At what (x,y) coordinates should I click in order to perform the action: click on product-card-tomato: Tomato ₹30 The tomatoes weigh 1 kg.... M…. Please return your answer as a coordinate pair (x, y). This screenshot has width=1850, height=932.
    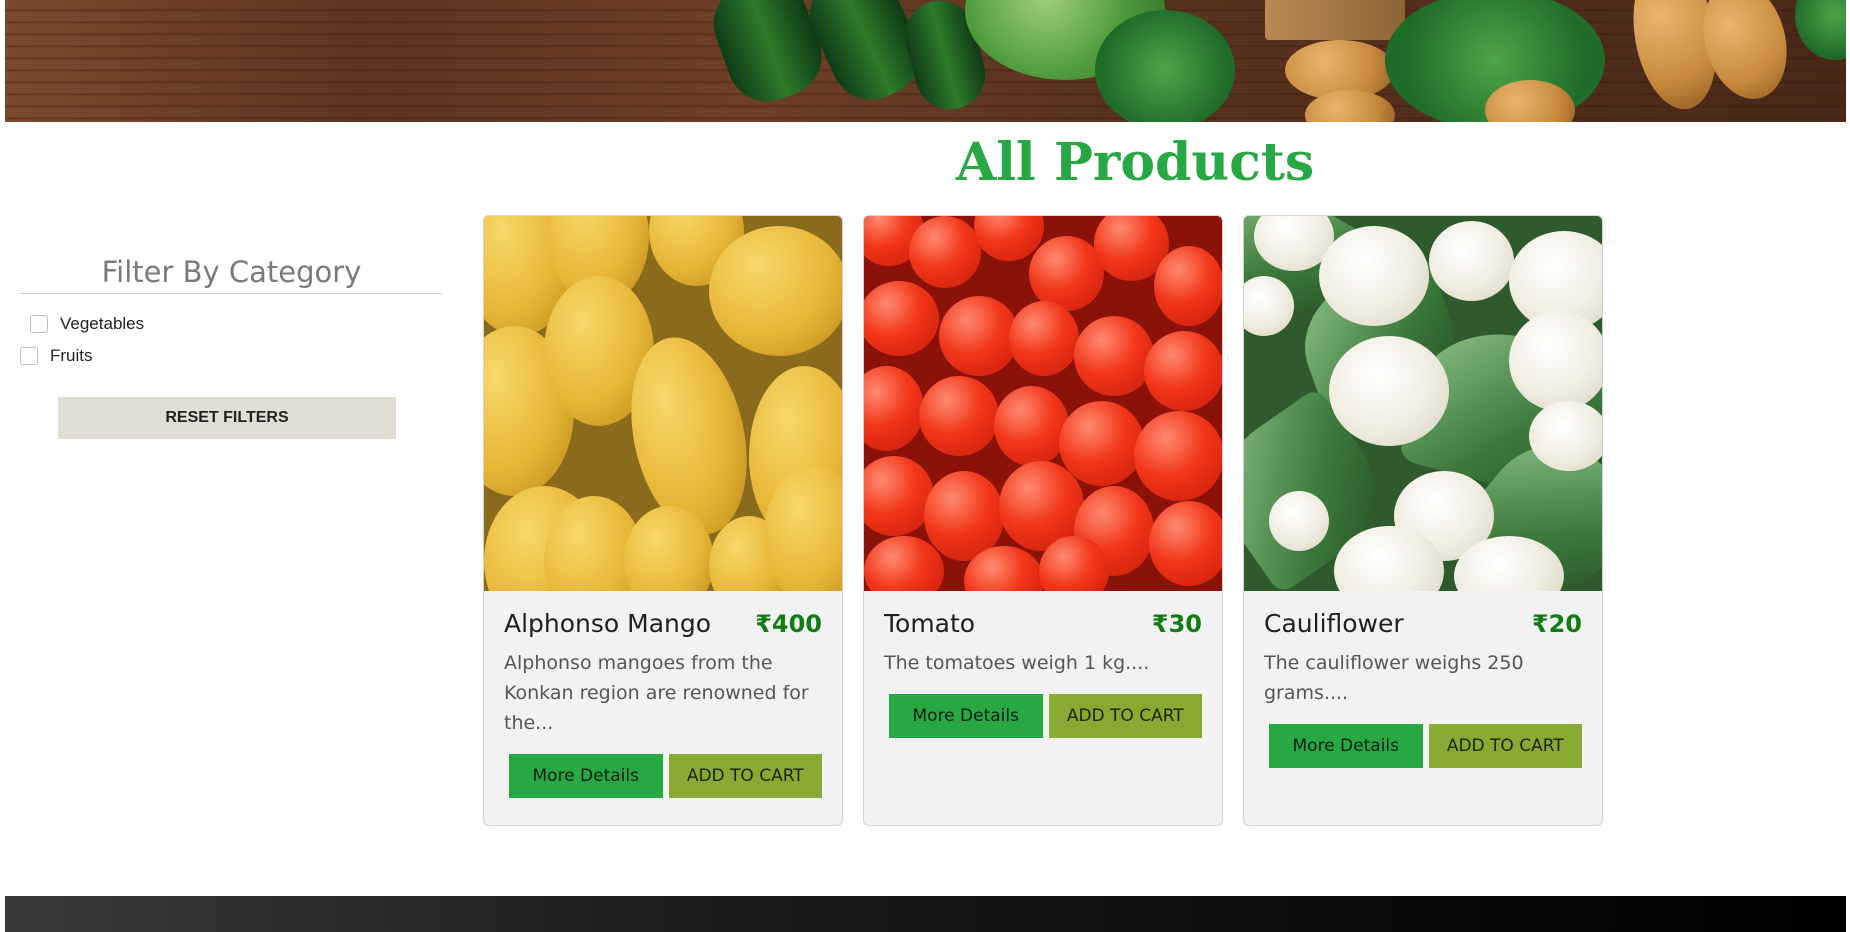
    Looking at the image, I should click on (1043, 520).